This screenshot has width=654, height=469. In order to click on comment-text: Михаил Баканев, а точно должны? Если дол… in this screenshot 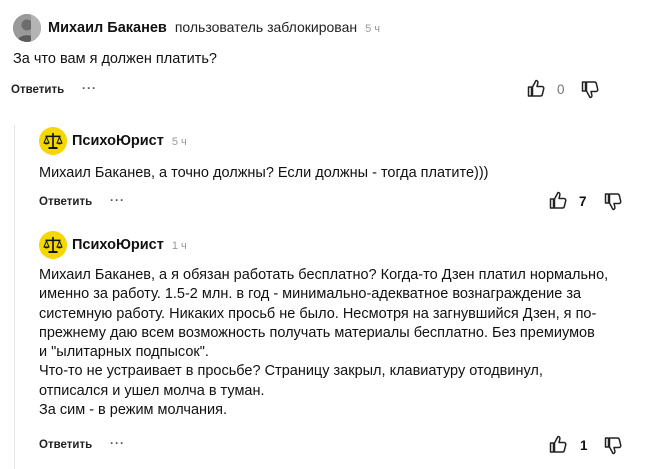, I will do `click(264, 173)`.